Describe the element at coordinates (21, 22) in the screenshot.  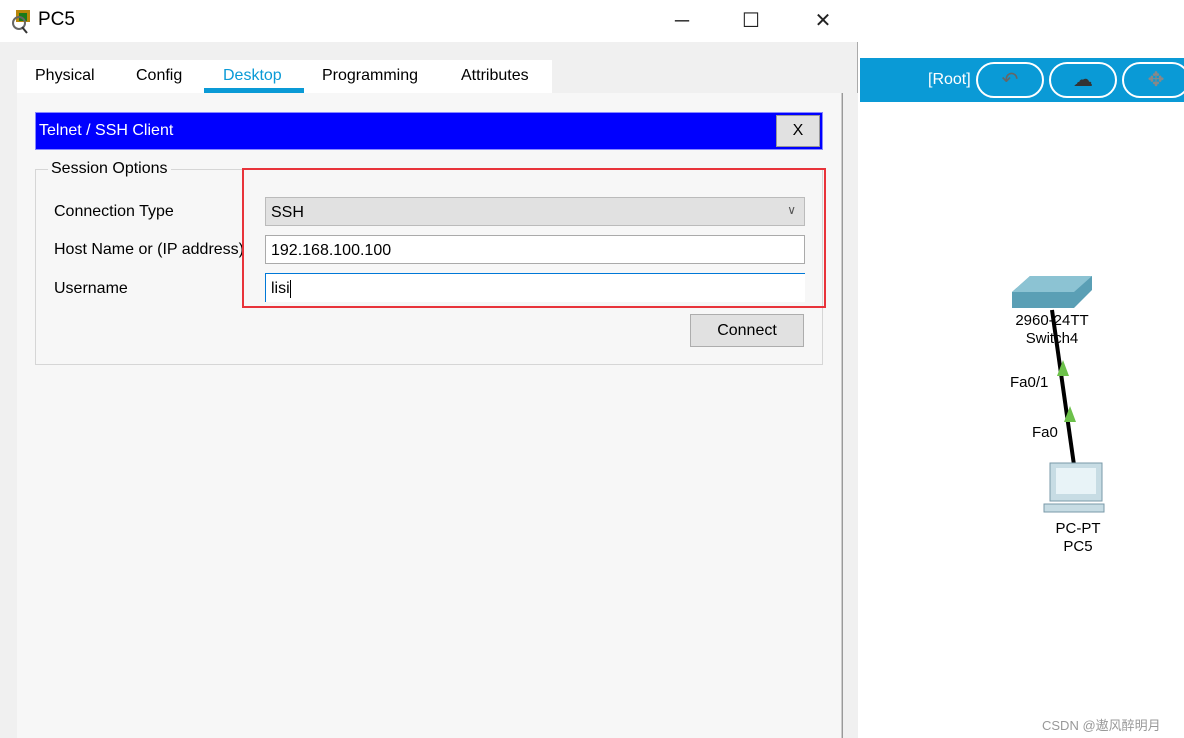
I see `pc-app-icon` at that location.